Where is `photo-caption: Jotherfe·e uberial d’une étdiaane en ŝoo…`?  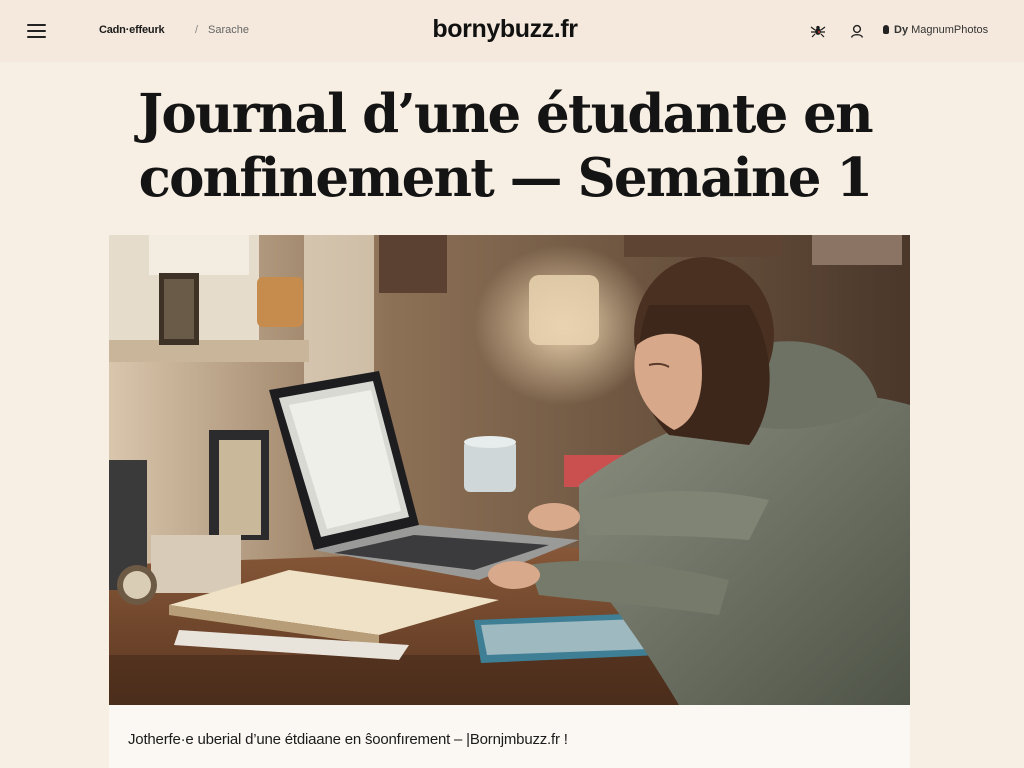 photo-caption: Jotherfe·e uberial d’une étdiaane en ŝoo… is located at coordinates (348, 739).